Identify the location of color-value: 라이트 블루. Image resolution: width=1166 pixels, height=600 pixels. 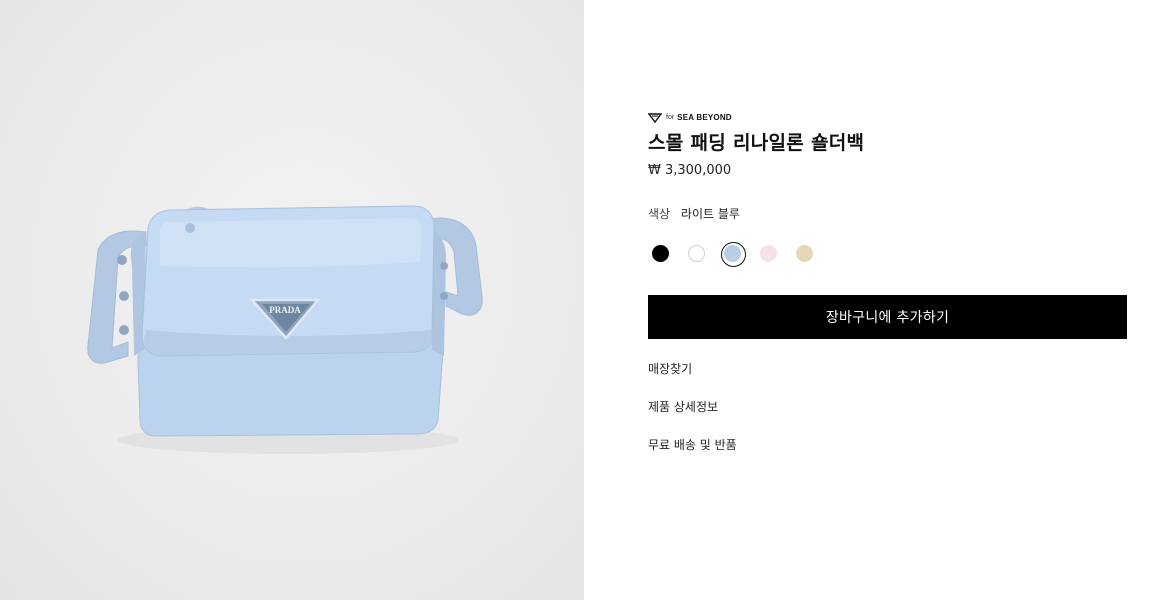
(710, 214).